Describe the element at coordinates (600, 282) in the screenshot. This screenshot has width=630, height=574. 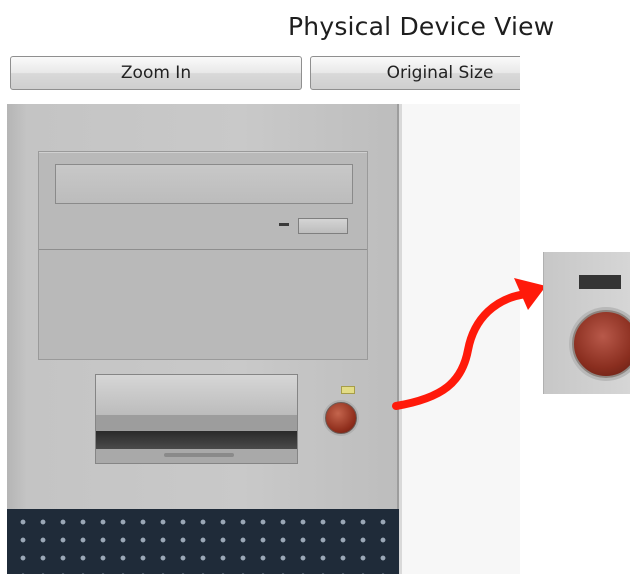
I see `zoomed-power-led-icon` at that location.